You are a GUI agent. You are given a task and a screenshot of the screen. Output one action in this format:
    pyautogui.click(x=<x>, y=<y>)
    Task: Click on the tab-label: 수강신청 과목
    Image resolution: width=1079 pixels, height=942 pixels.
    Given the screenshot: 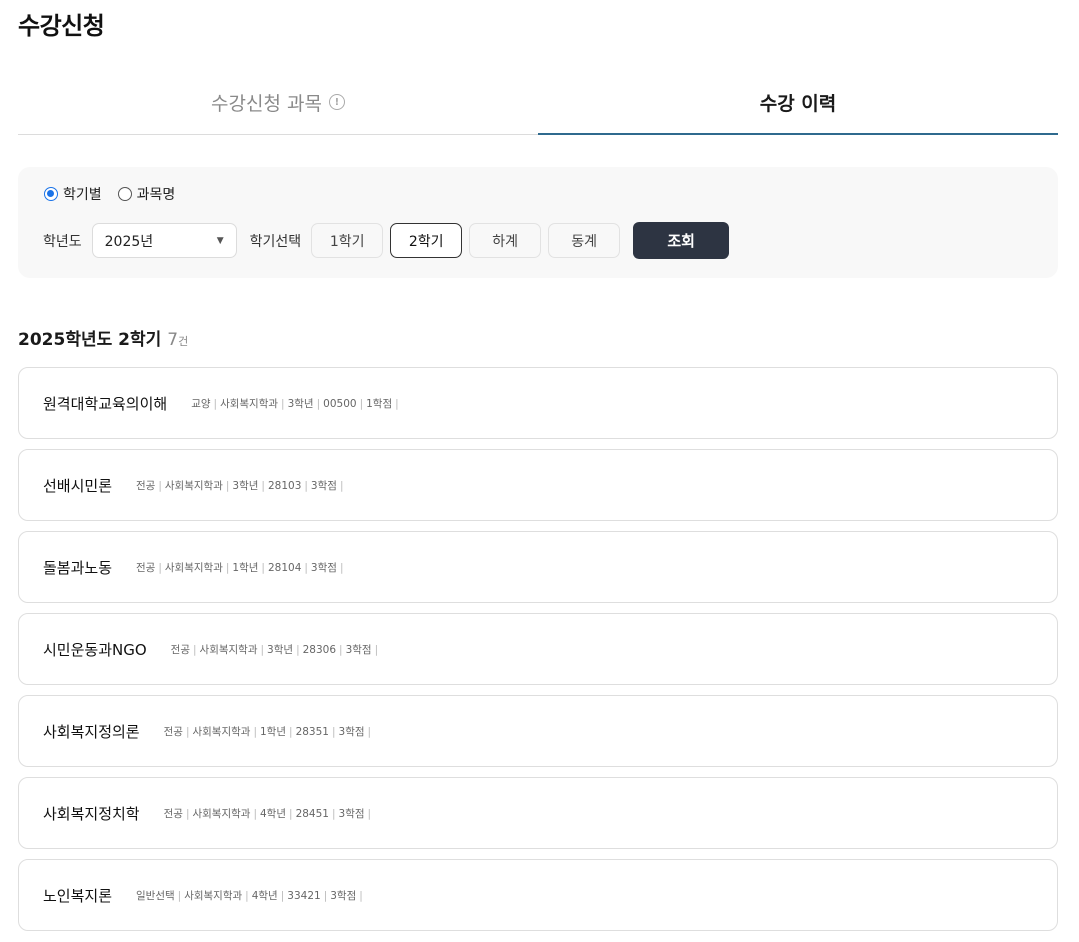 What is the action you would take?
    pyautogui.click(x=266, y=103)
    